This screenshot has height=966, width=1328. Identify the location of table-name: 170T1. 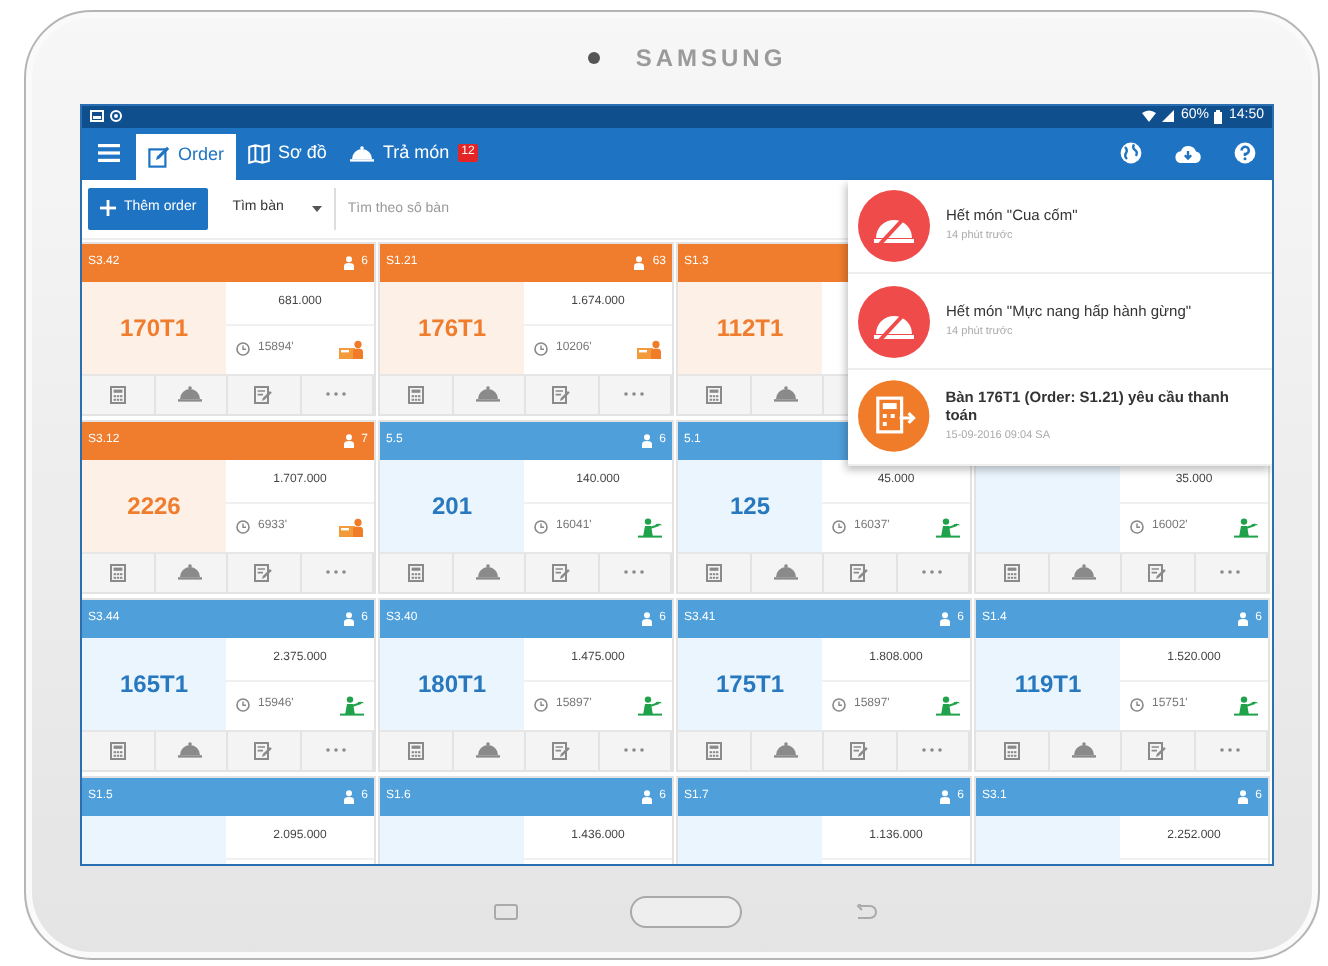
(154, 328).